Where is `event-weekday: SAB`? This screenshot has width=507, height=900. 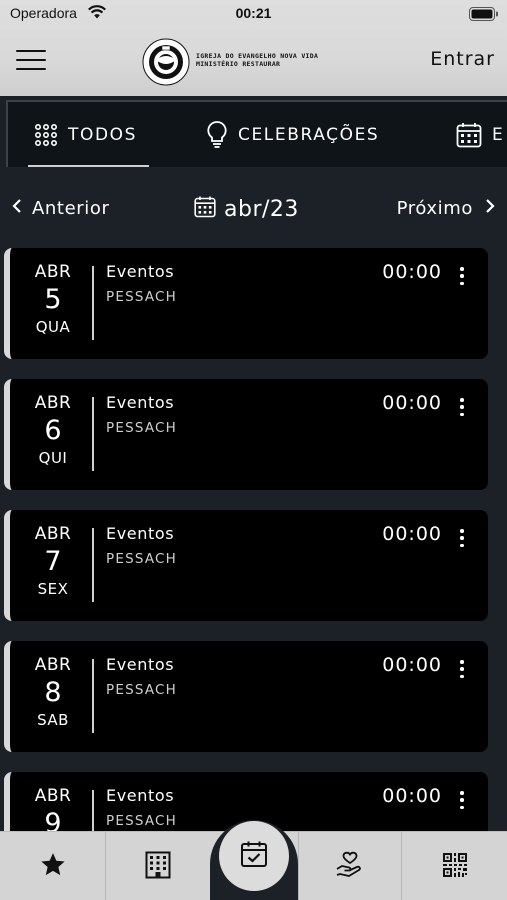 event-weekday: SAB is located at coordinates (53, 720).